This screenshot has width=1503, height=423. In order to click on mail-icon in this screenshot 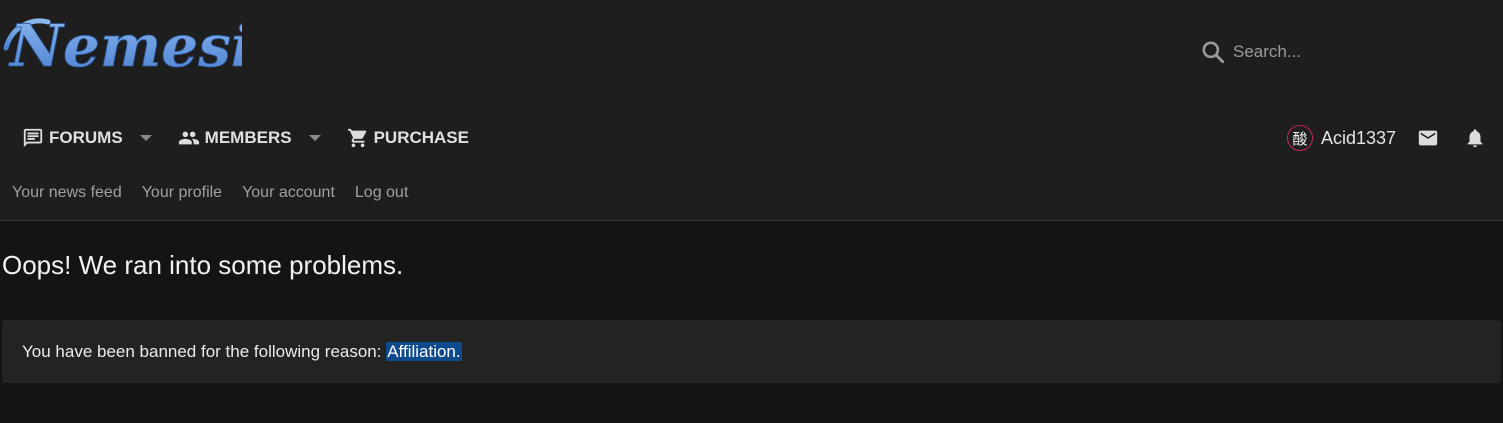, I will do `click(1428, 138)`.